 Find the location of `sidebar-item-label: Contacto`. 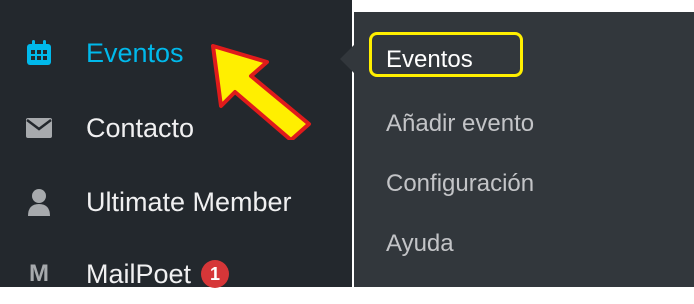

sidebar-item-label: Contacto is located at coordinates (140, 127).